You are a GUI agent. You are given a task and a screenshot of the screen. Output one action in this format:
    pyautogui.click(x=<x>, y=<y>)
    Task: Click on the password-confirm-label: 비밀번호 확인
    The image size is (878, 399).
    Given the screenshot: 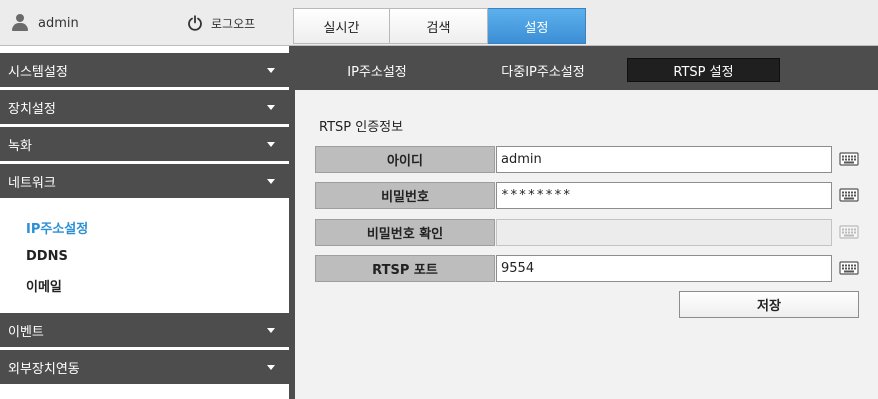 What is the action you would take?
    pyautogui.click(x=405, y=232)
    